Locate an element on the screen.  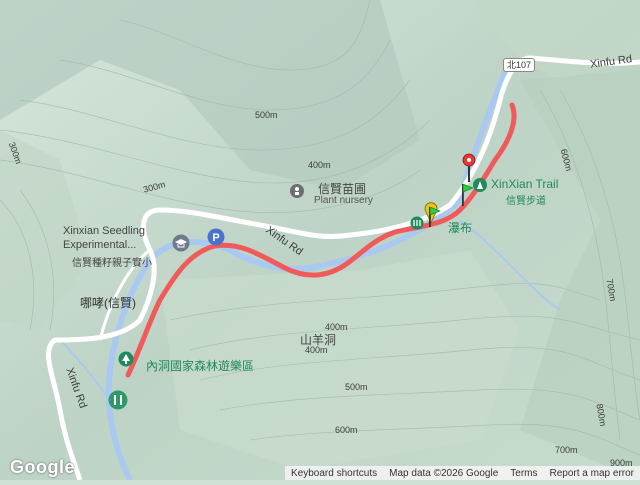
park-icon is located at coordinates (126, 361).